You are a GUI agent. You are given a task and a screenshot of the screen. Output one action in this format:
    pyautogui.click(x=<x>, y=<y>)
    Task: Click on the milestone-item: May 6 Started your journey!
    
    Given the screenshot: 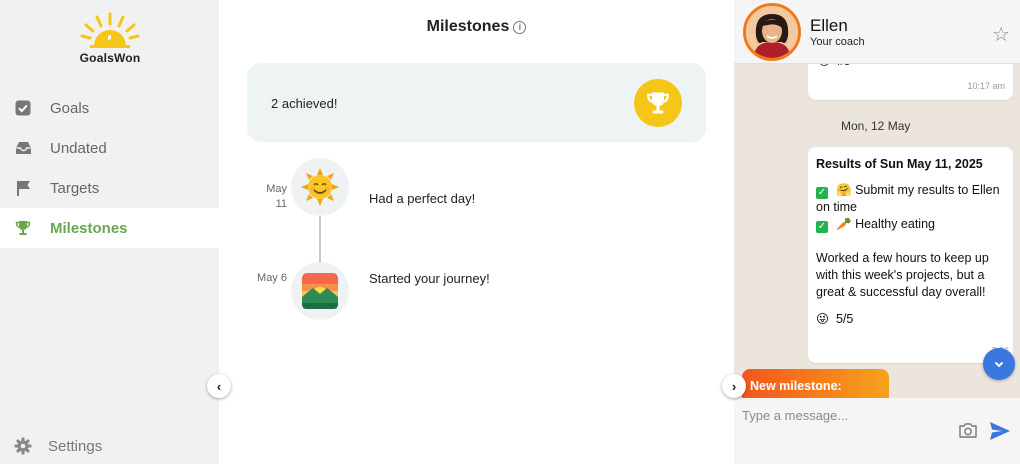 What is the action you would take?
    pyautogui.click(x=476, y=291)
    